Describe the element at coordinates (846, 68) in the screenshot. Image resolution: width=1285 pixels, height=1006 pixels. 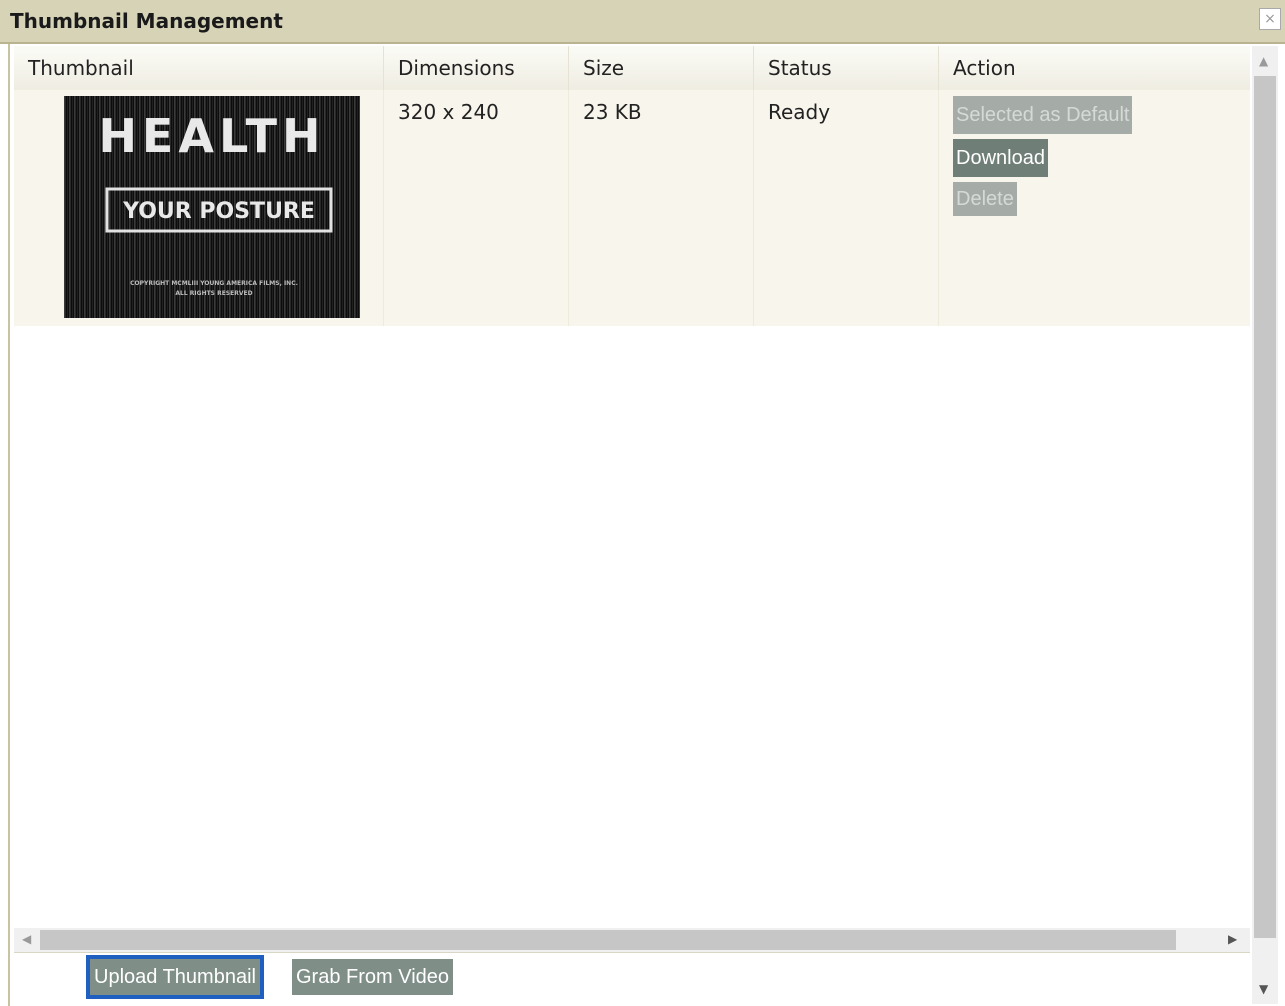
I see `header-status: Status` at that location.